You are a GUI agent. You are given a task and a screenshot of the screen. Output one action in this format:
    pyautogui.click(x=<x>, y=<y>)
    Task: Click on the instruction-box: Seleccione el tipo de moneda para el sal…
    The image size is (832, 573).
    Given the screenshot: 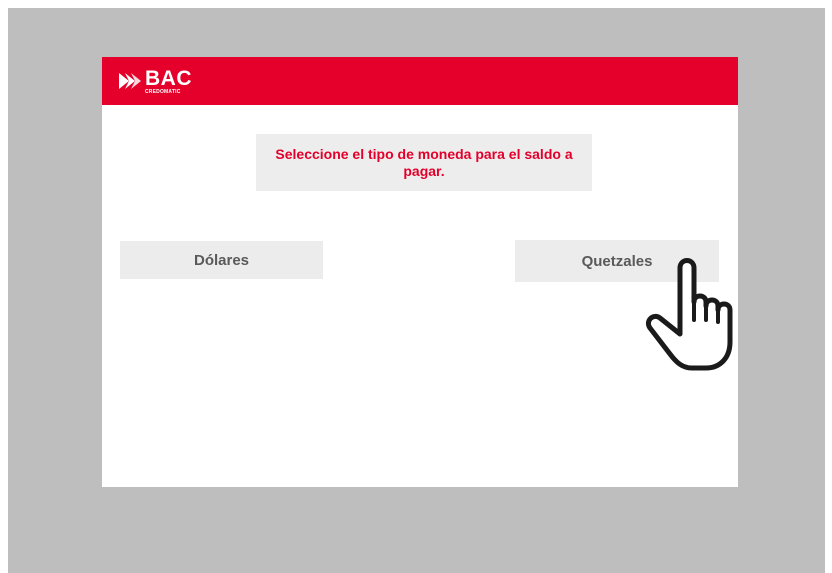 What is the action you would take?
    pyautogui.click(x=424, y=162)
    